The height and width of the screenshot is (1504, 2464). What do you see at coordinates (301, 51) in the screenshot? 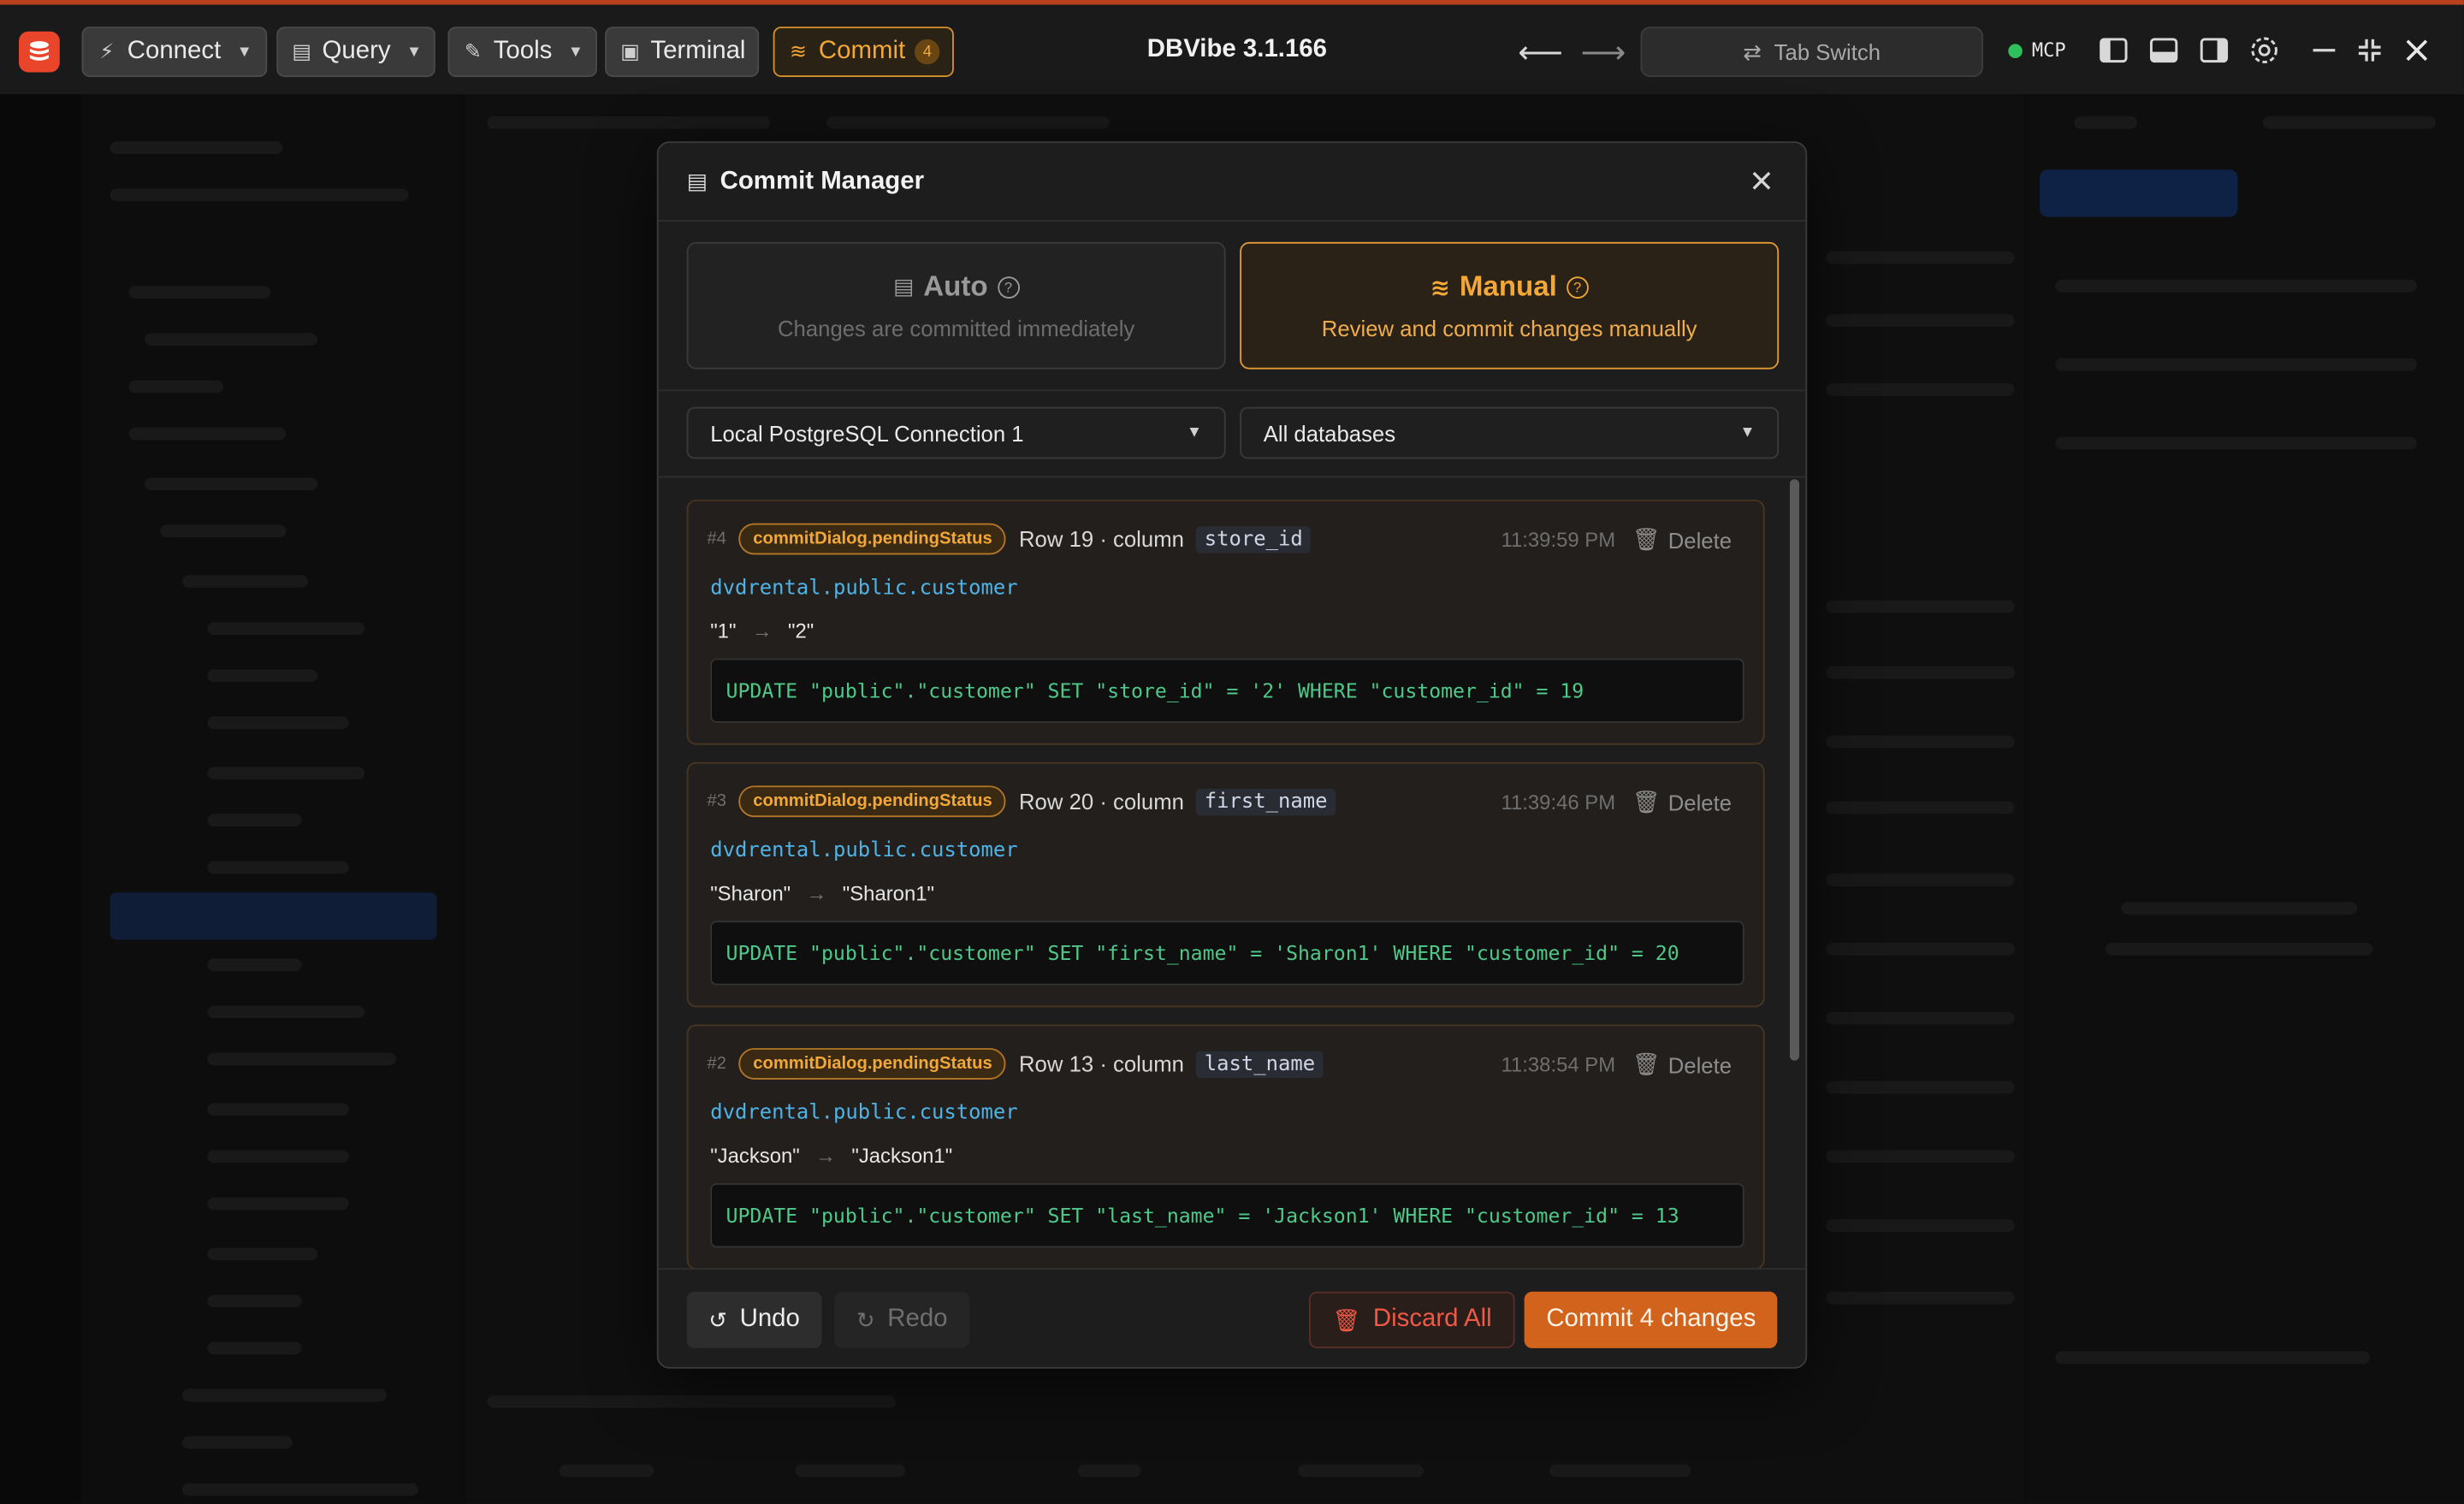
I see `query-icon: ▤` at bounding box center [301, 51].